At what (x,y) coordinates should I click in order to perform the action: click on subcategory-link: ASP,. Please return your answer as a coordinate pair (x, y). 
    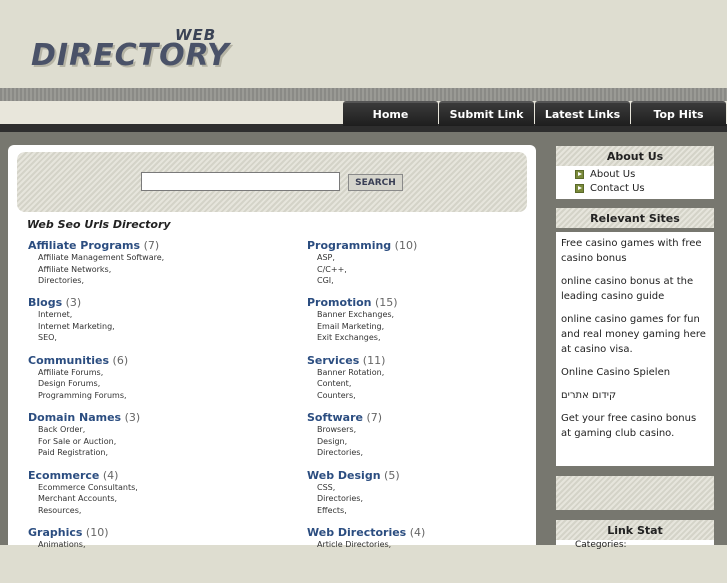
    Looking at the image, I should click on (432, 258).